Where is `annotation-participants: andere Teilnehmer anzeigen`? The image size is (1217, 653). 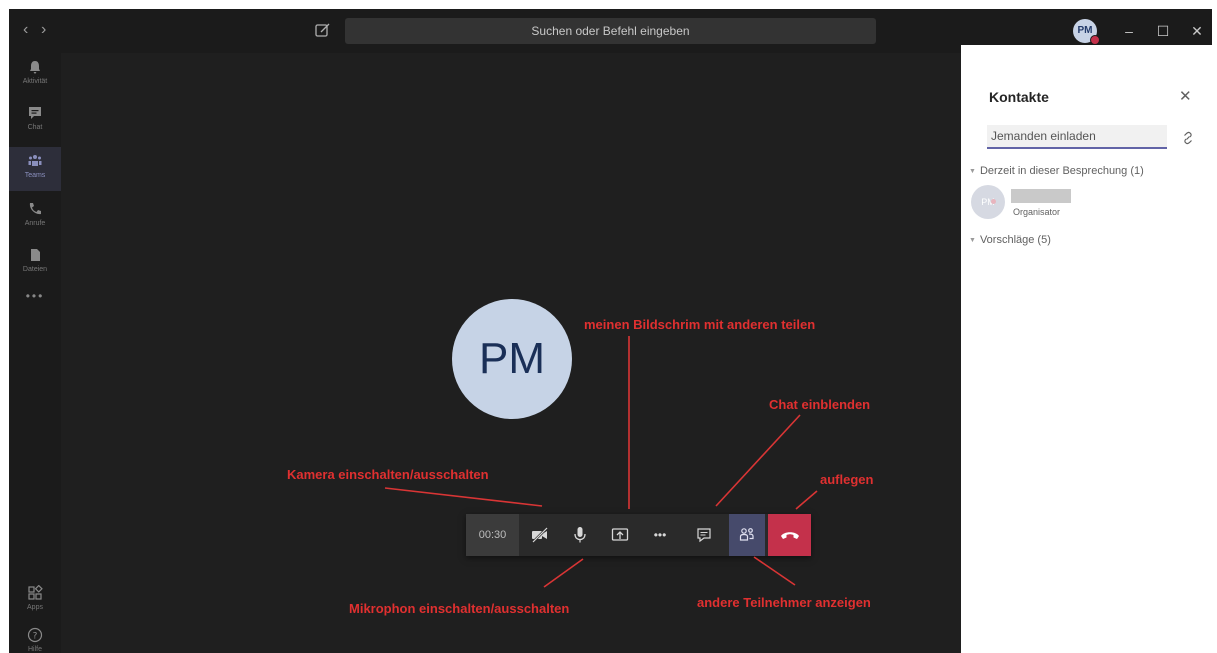 annotation-participants: andere Teilnehmer anzeigen is located at coordinates (784, 602).